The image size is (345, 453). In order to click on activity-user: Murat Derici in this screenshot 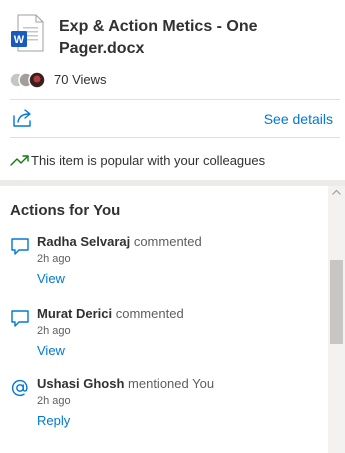, I will do `click(74, 313)`.